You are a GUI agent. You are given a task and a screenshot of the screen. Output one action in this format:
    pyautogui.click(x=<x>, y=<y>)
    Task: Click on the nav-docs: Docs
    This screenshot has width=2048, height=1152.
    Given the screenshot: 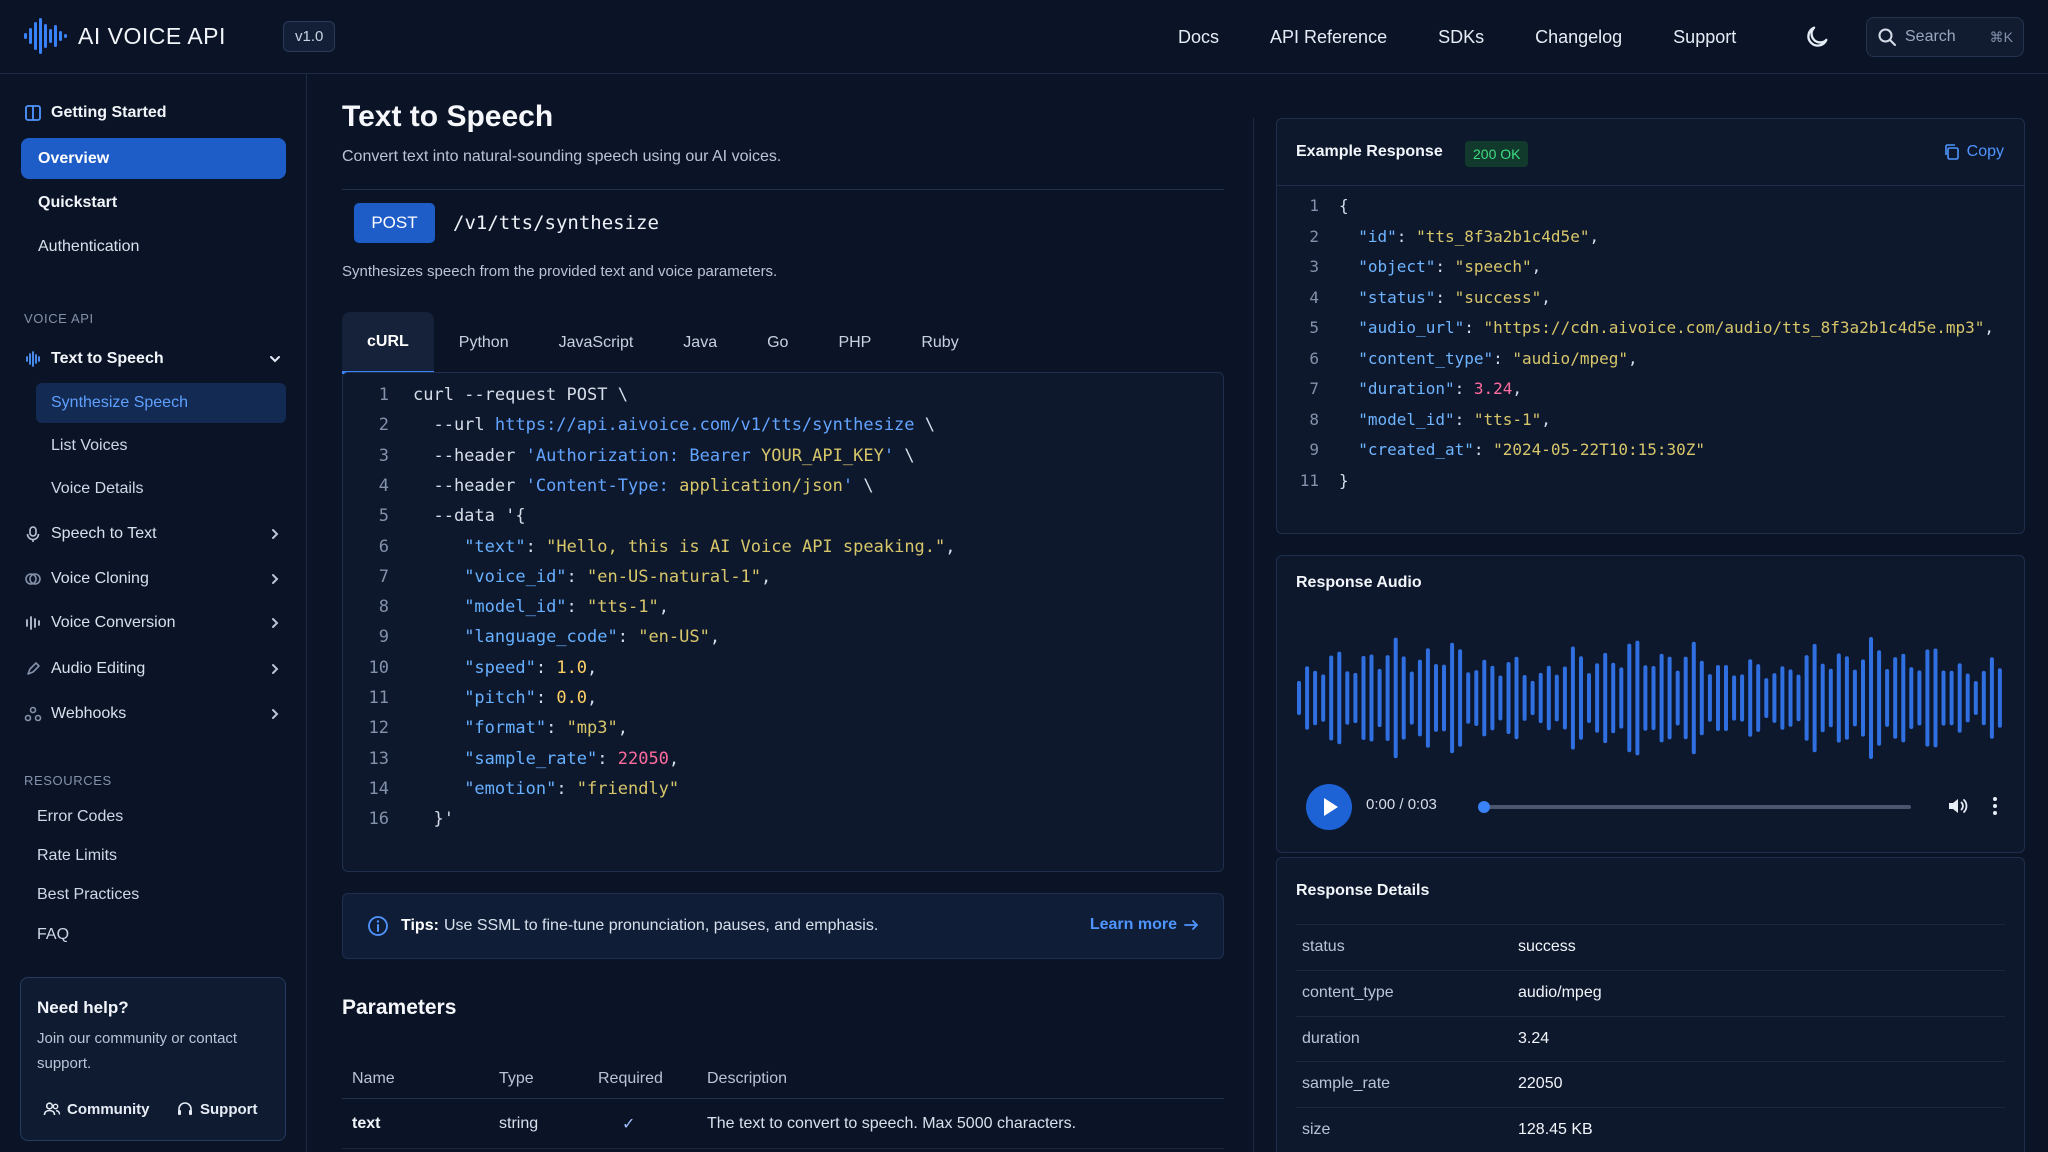 What is the action you would take?
    pyautogui.click(x=1198, y=37)
    